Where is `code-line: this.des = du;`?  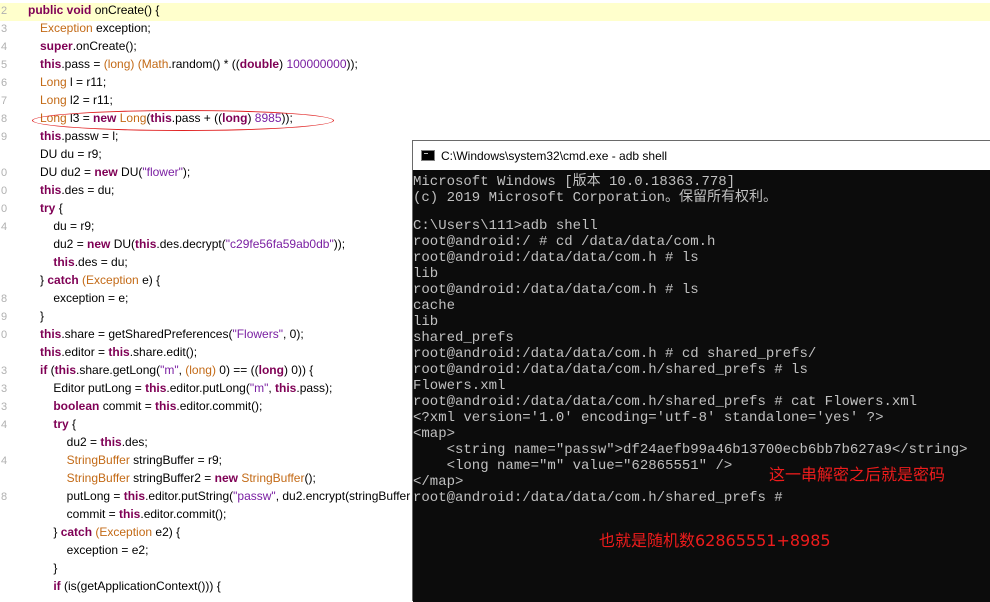
code-line: this.des = du; is located at coordinates (77, 192).